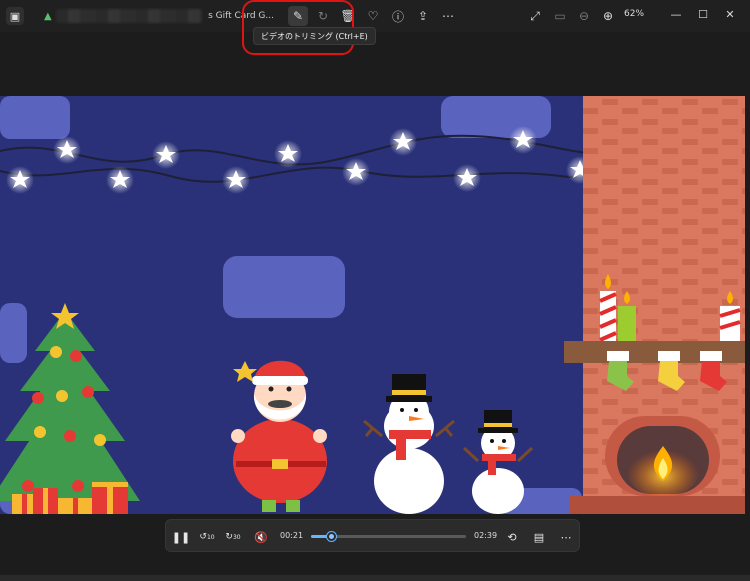 The image size is (750, 581). I want to click on current-time: 00:21, so click(292, 535).